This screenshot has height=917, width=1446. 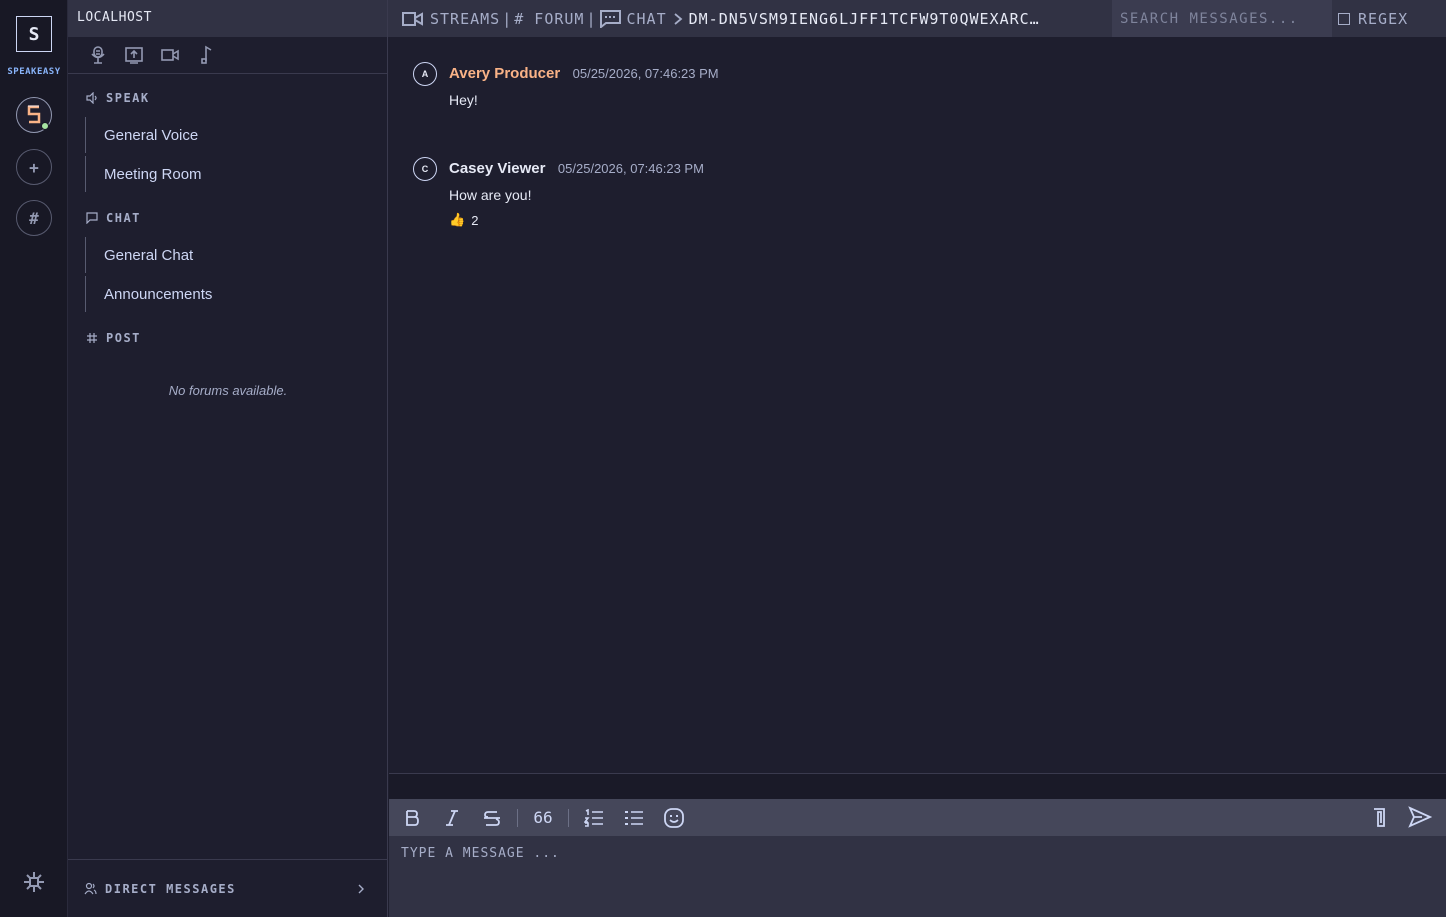 What do you see at coordinates (917, 786) in the screenshot?
I see `composer-divider` at bounding box center [917, 786].